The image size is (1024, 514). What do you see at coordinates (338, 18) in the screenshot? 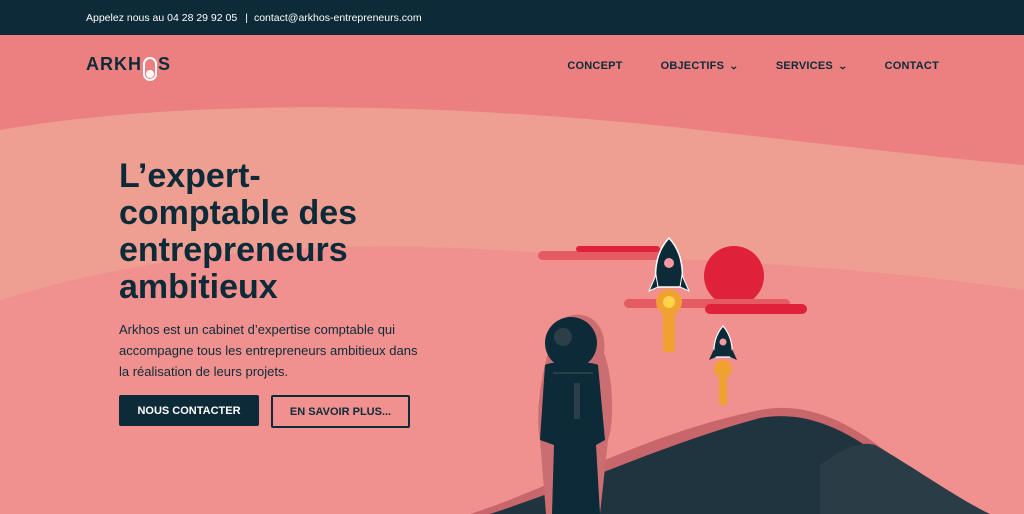
I see `email-link: contact@arkhos-entrepreneurs.com` at bounding box center [338, 18].